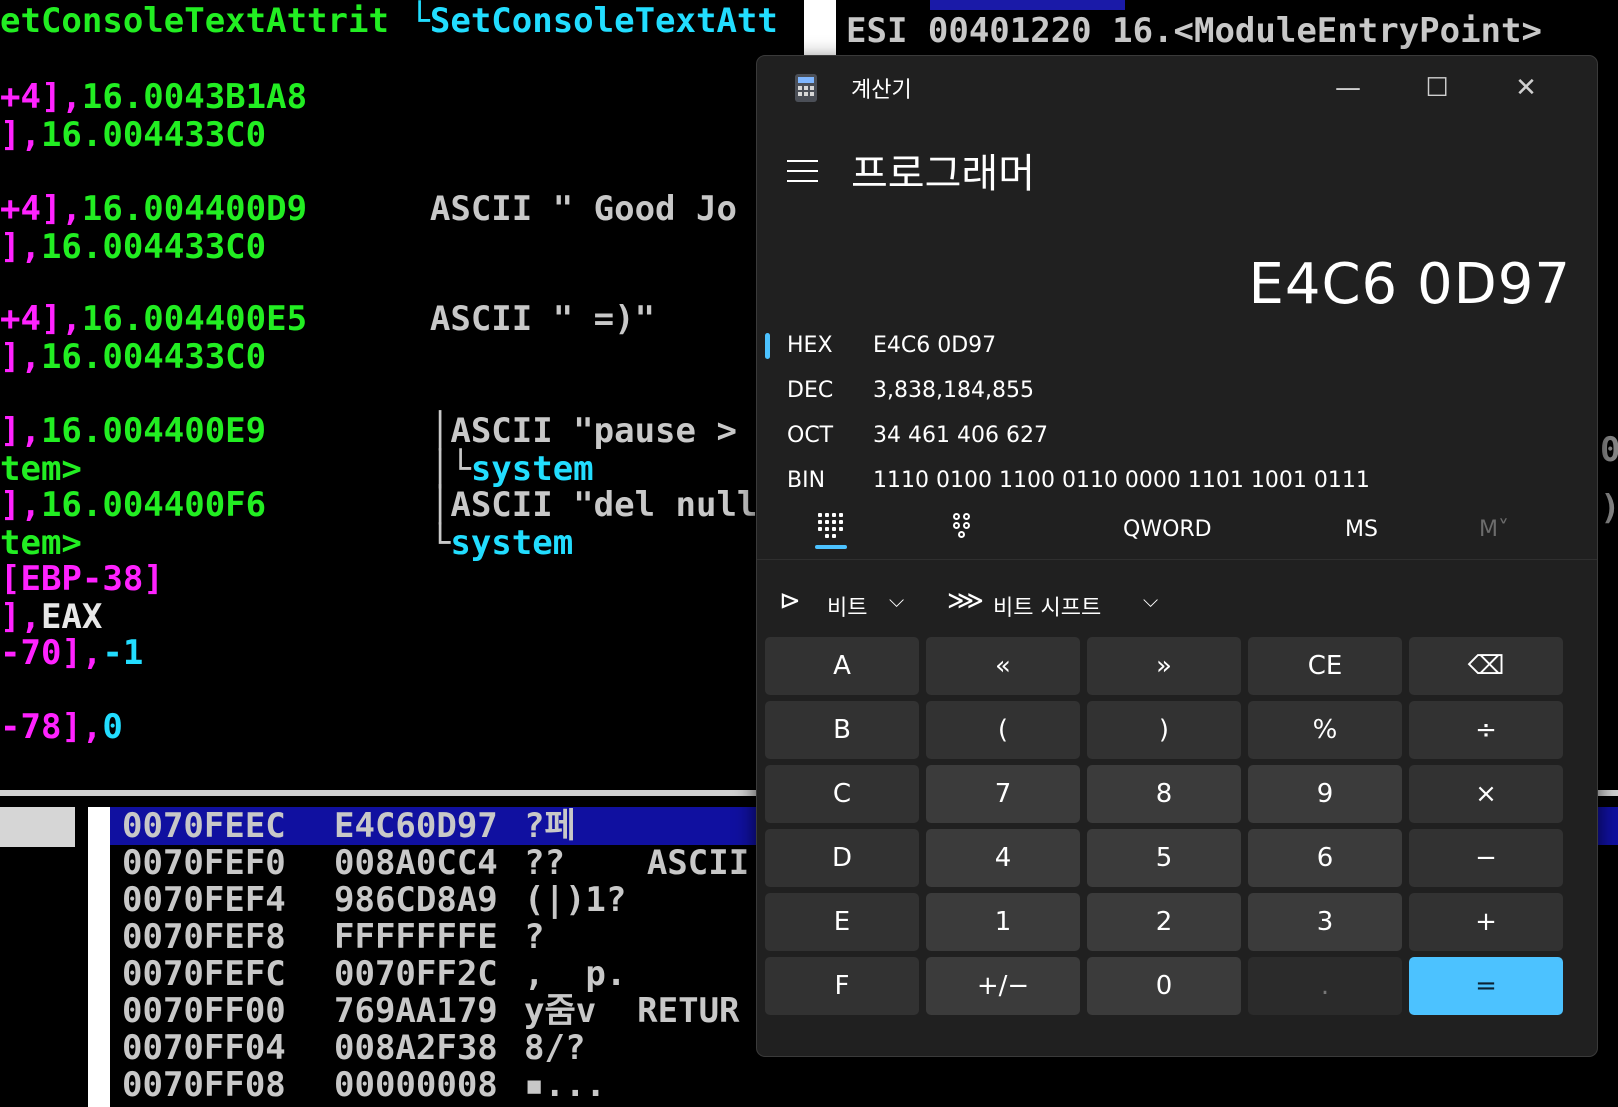  I want to click on divide-button: ÷, so click(1486, 730).